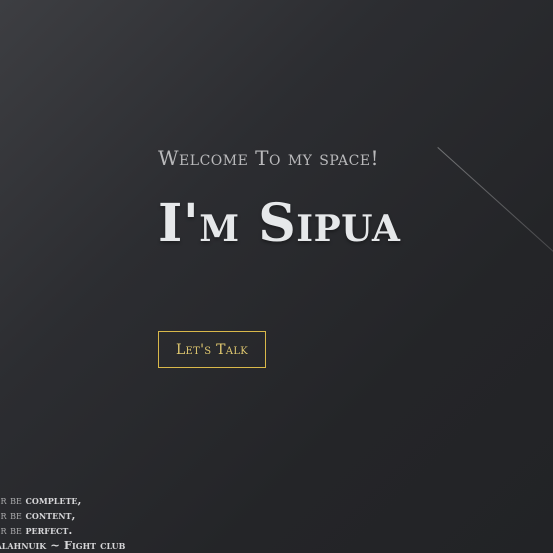 The image size is (553, 553). I want to click on hero-headline: I'm Sipua, so click(279, 223).